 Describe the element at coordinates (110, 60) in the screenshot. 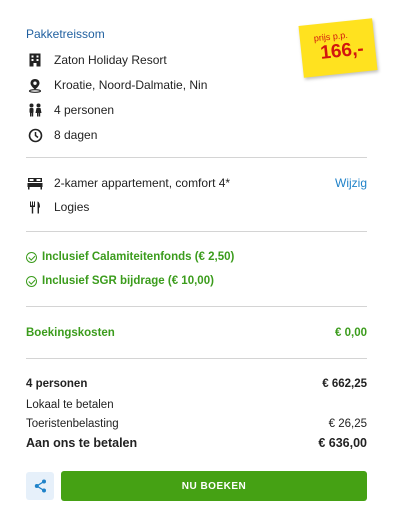

I see `hotel-name: Zaton Holiday Resort` at that location.